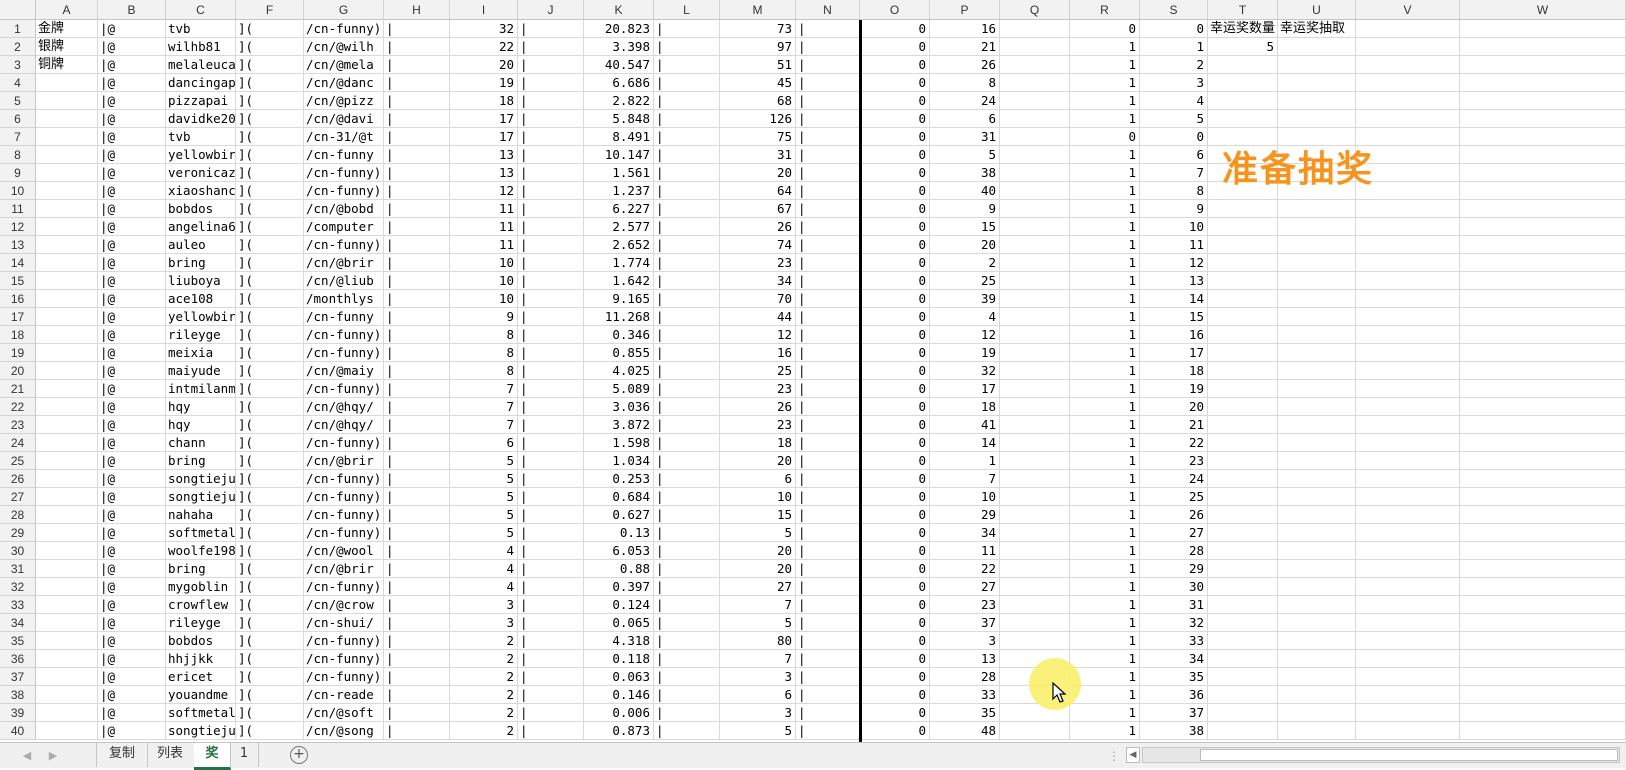 The width and height of the screenshot is (1626, 770). What do you see at coordinates (417, 605) in the screenshot?
I see `cell-h33: |` at bounding box center [417, 605].